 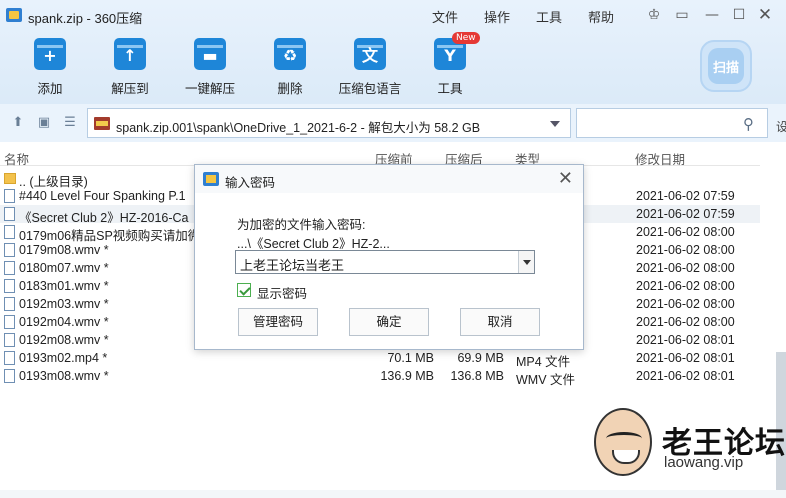 I want to click on password-input: 上老王论坛当老王, so click(x=385, y=262).